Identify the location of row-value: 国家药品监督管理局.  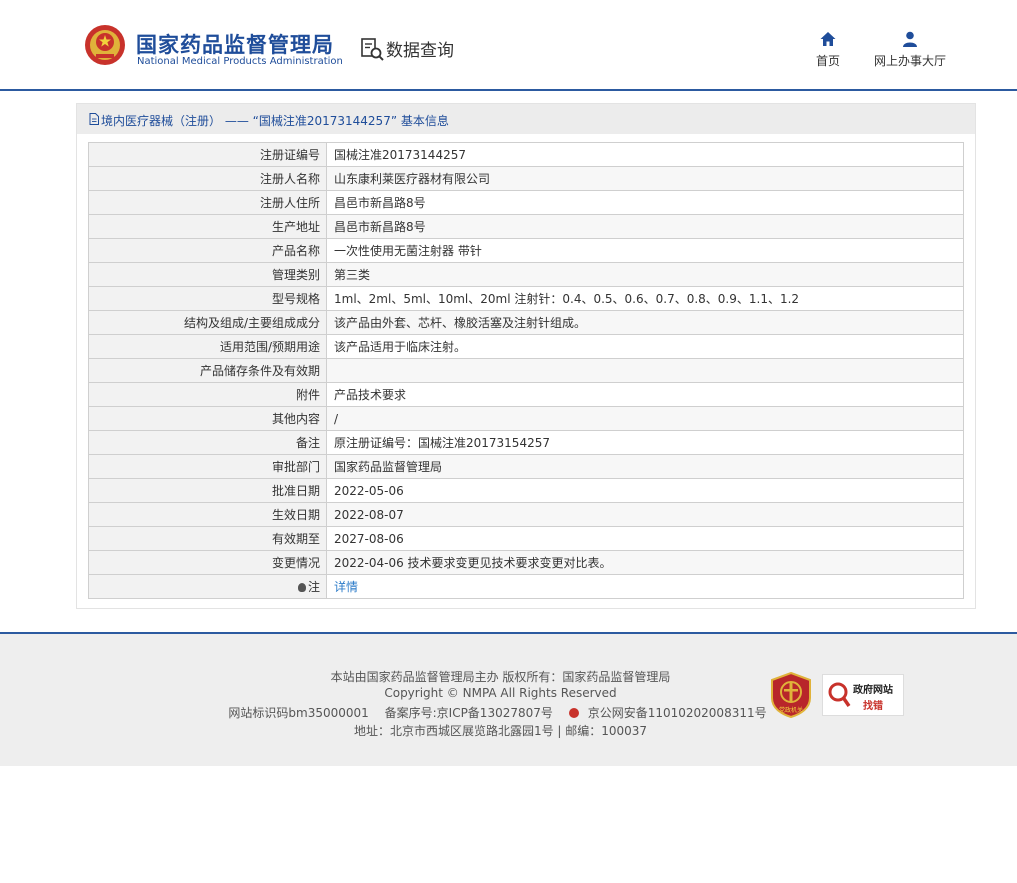
(645, 466).